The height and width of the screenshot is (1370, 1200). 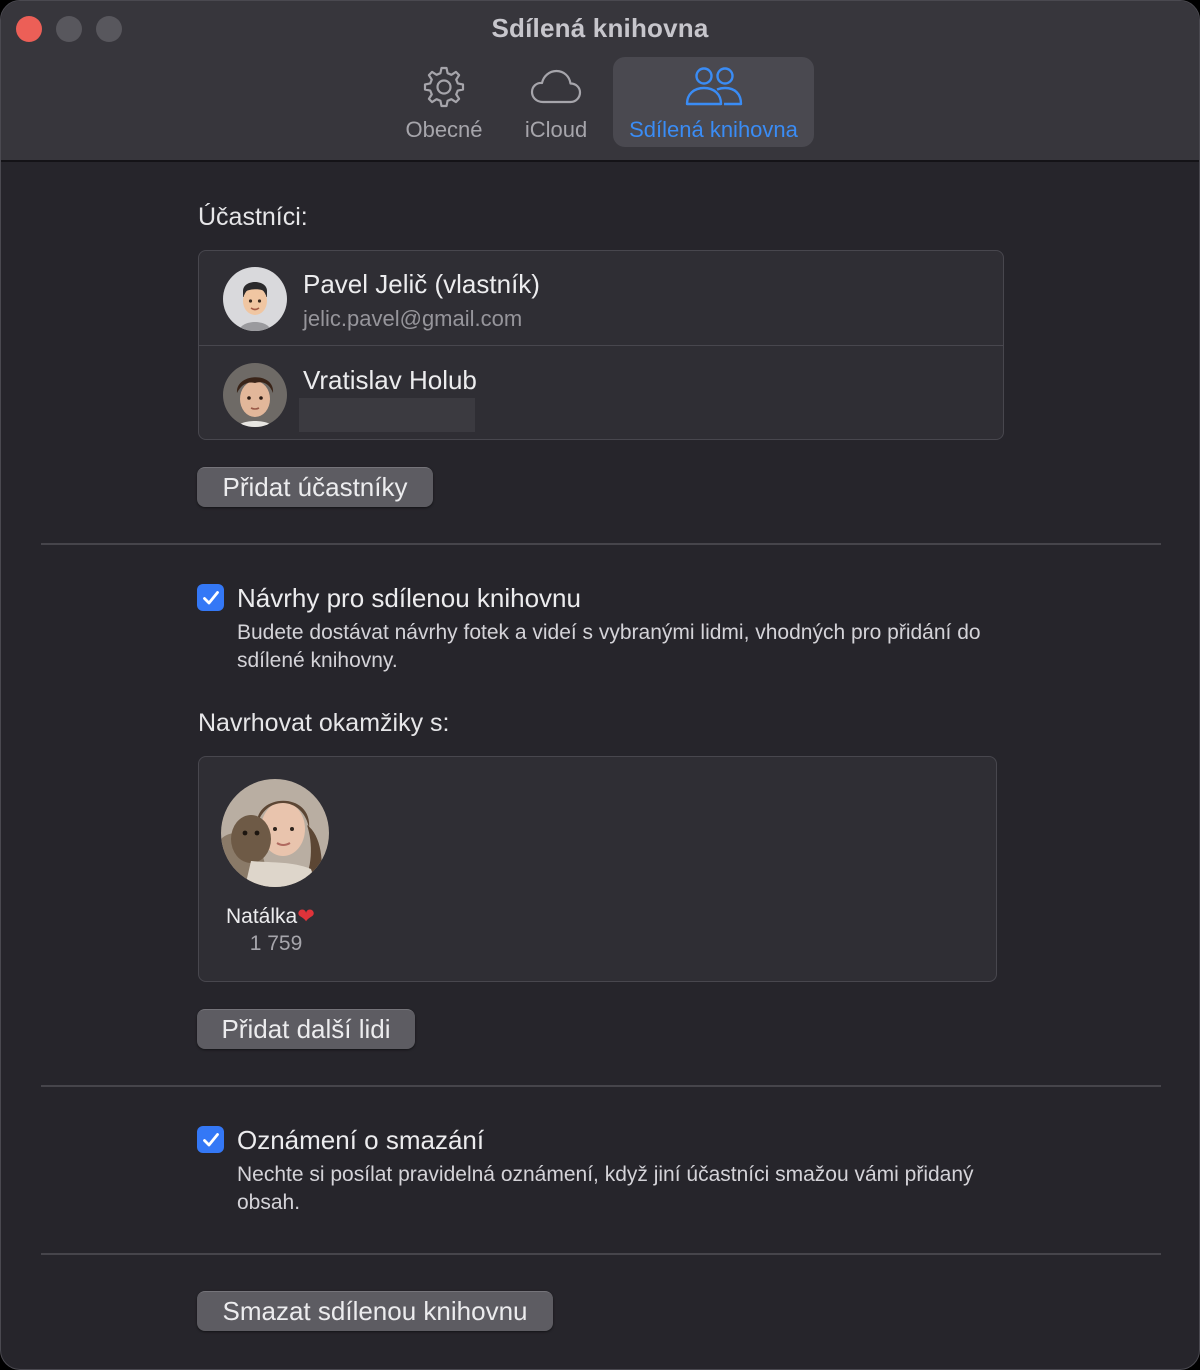 I want to click on participant-row: Vratislav Holub, so click(x=601, y=394).